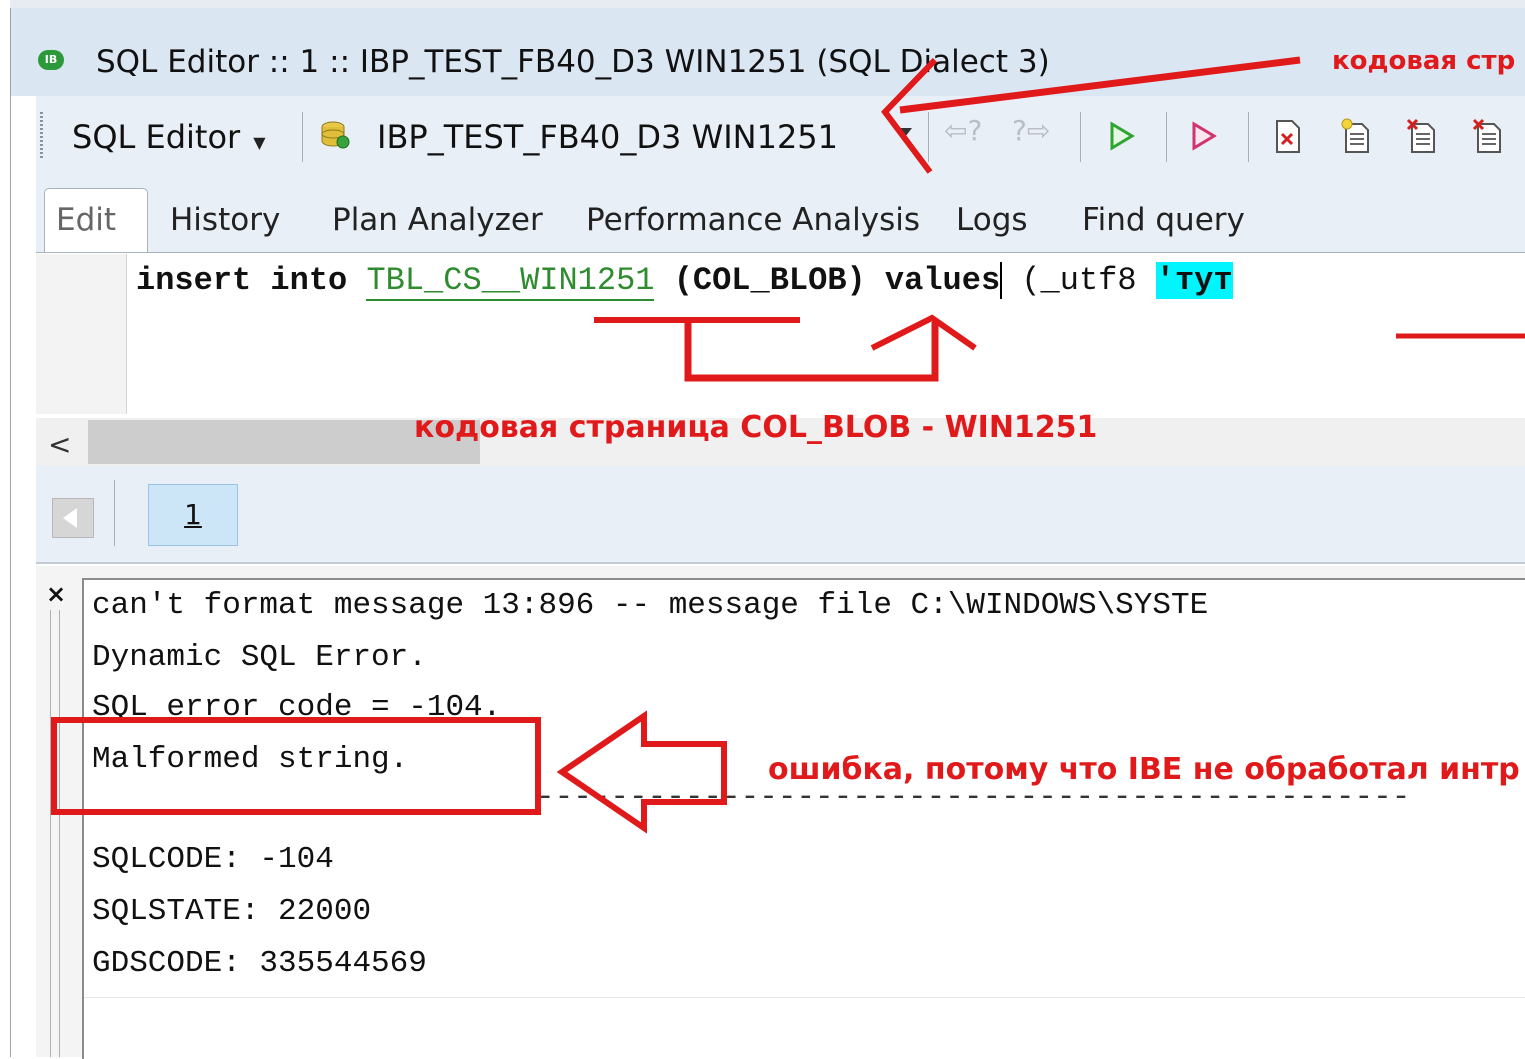 This screenshot has height=1059, width=1525. I want to click on run-in-transaction-icon, so click(1203, 136).